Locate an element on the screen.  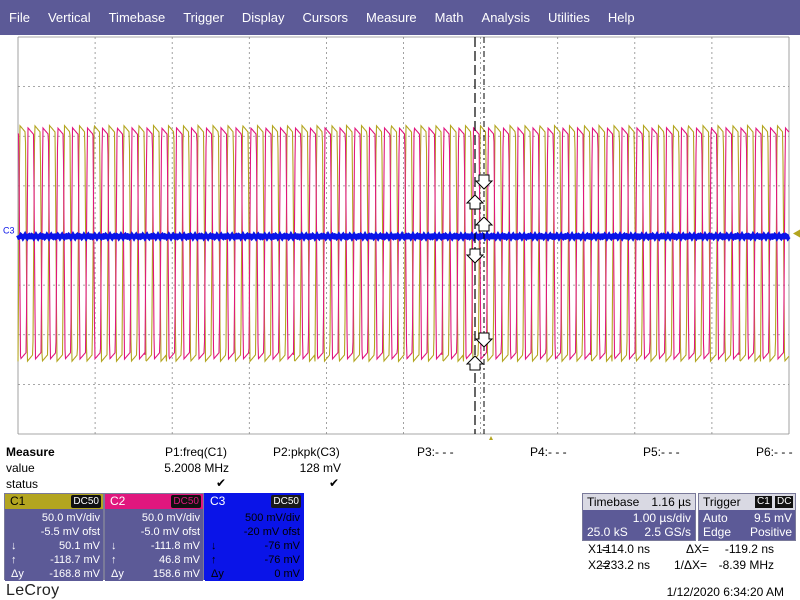
trigger-title: Trigger is located at coordinates (722, 502).